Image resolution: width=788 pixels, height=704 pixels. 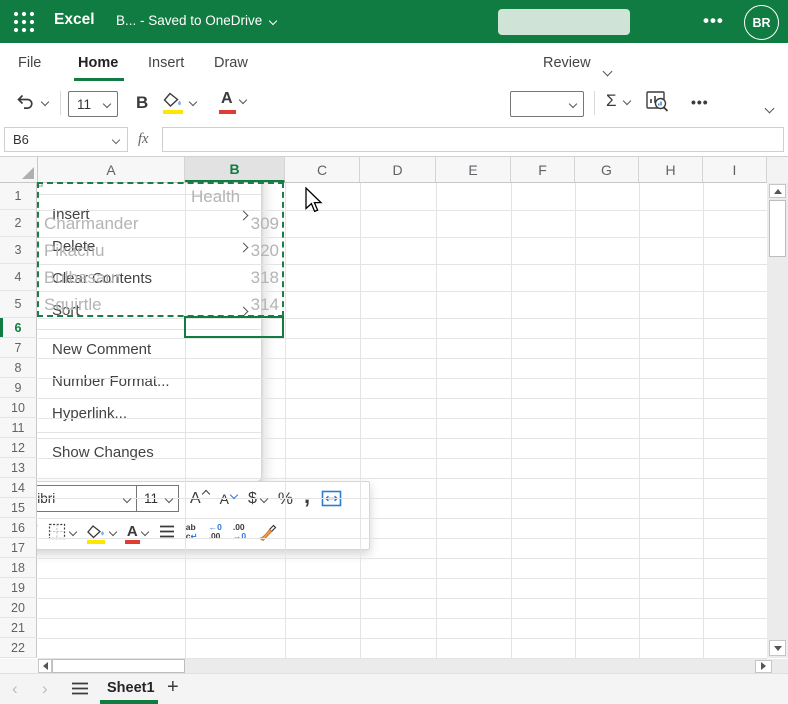 I want to click on undo-icon, so click(x=25, y=101).